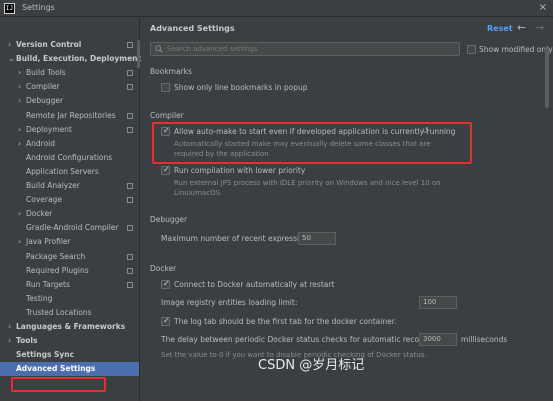  I want to click on sidebar-item-label: Testing, so click(39, 298).